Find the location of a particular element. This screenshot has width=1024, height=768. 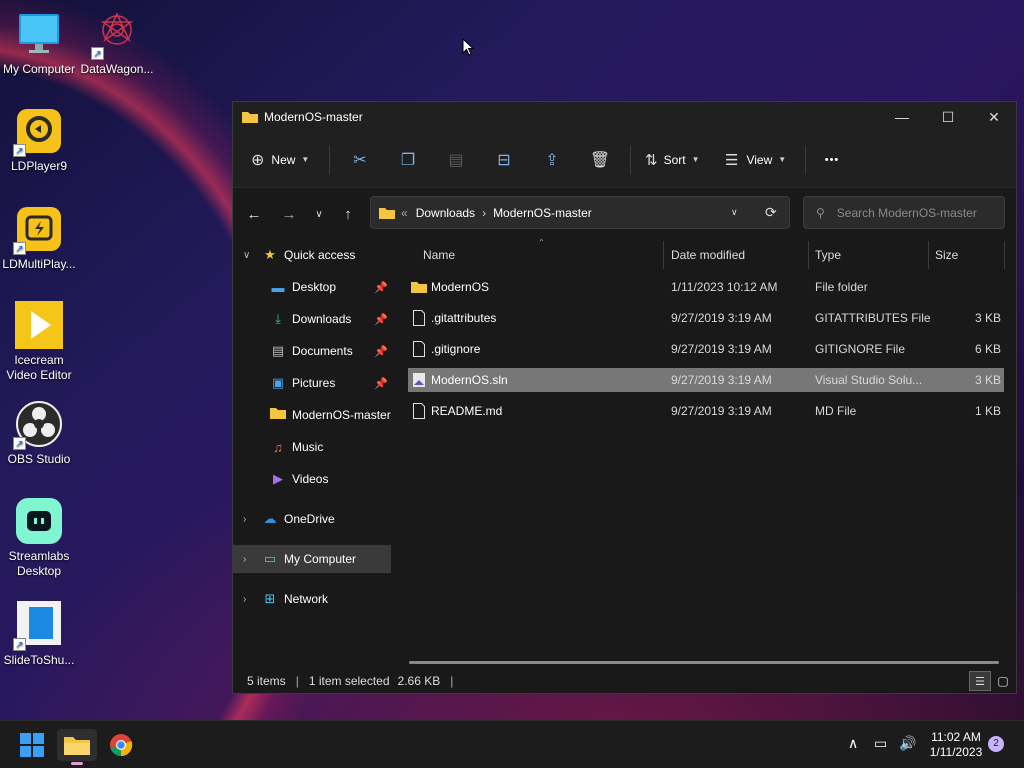

delete-button: 🗑 is located at coordinates (600, 160).